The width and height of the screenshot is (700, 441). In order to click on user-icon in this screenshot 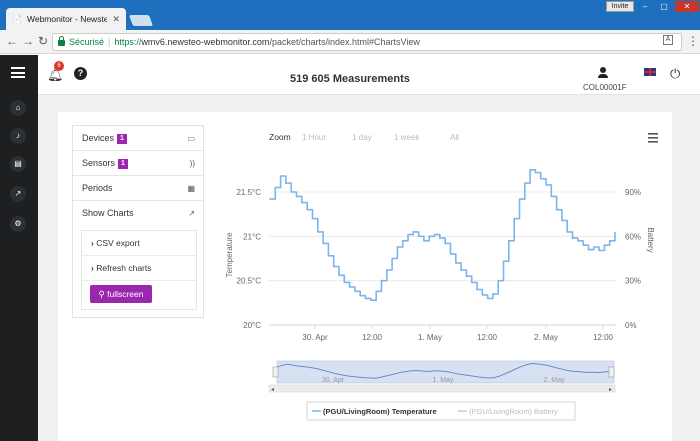, I will do `click(603, 73)`.